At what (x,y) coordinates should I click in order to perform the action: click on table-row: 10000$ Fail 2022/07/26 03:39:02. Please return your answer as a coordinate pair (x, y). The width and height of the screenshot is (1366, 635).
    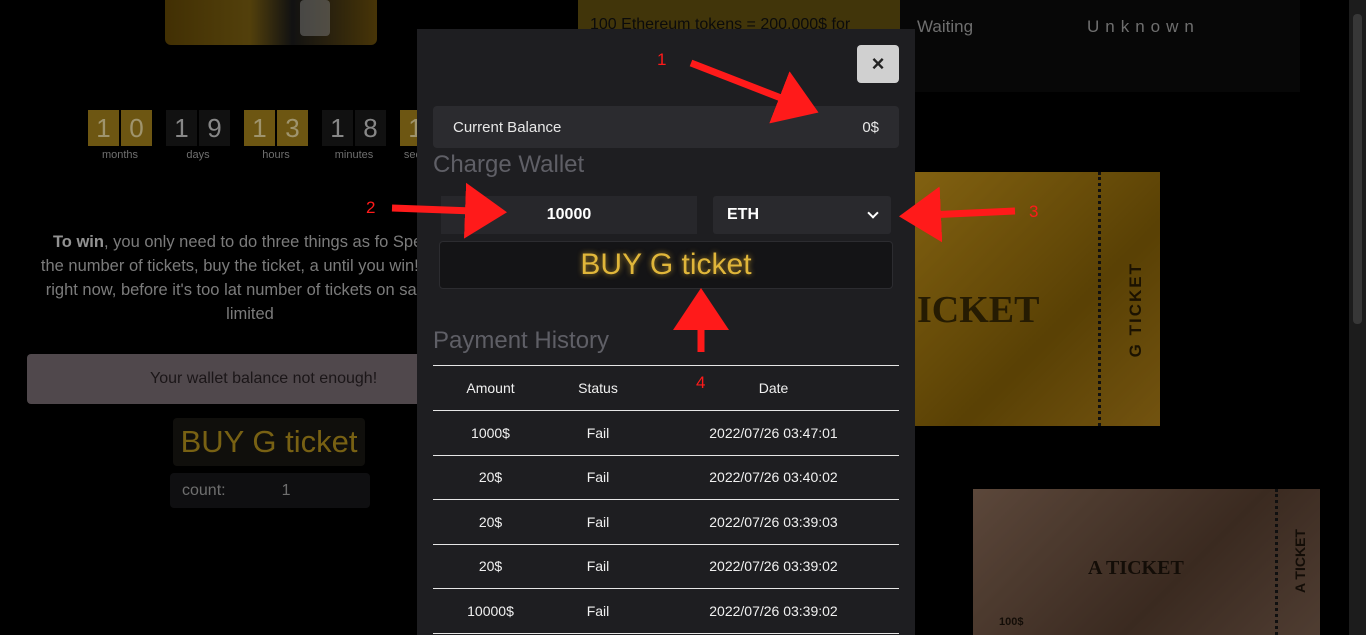
    Looking at the image, I should click on (666, 611).